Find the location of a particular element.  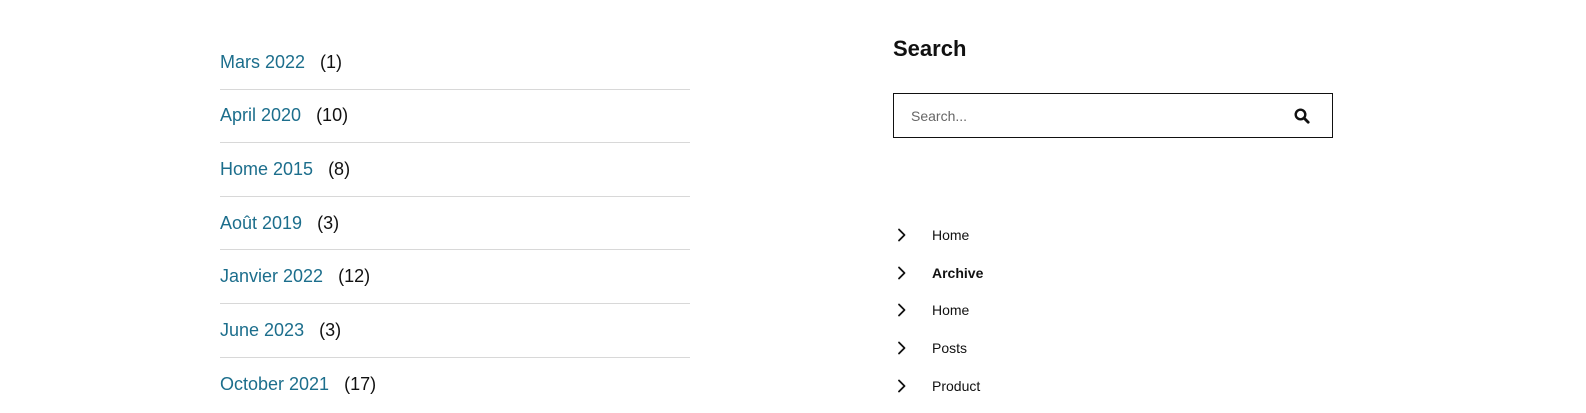

nav-item-label: Posts is located at coordinates (950, 347).